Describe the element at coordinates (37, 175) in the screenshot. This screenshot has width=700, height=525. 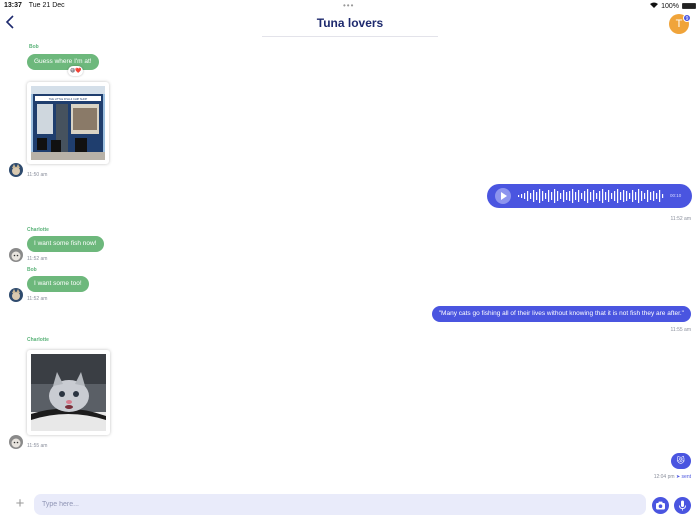
I see `message-time: 11:50 am` at that location.